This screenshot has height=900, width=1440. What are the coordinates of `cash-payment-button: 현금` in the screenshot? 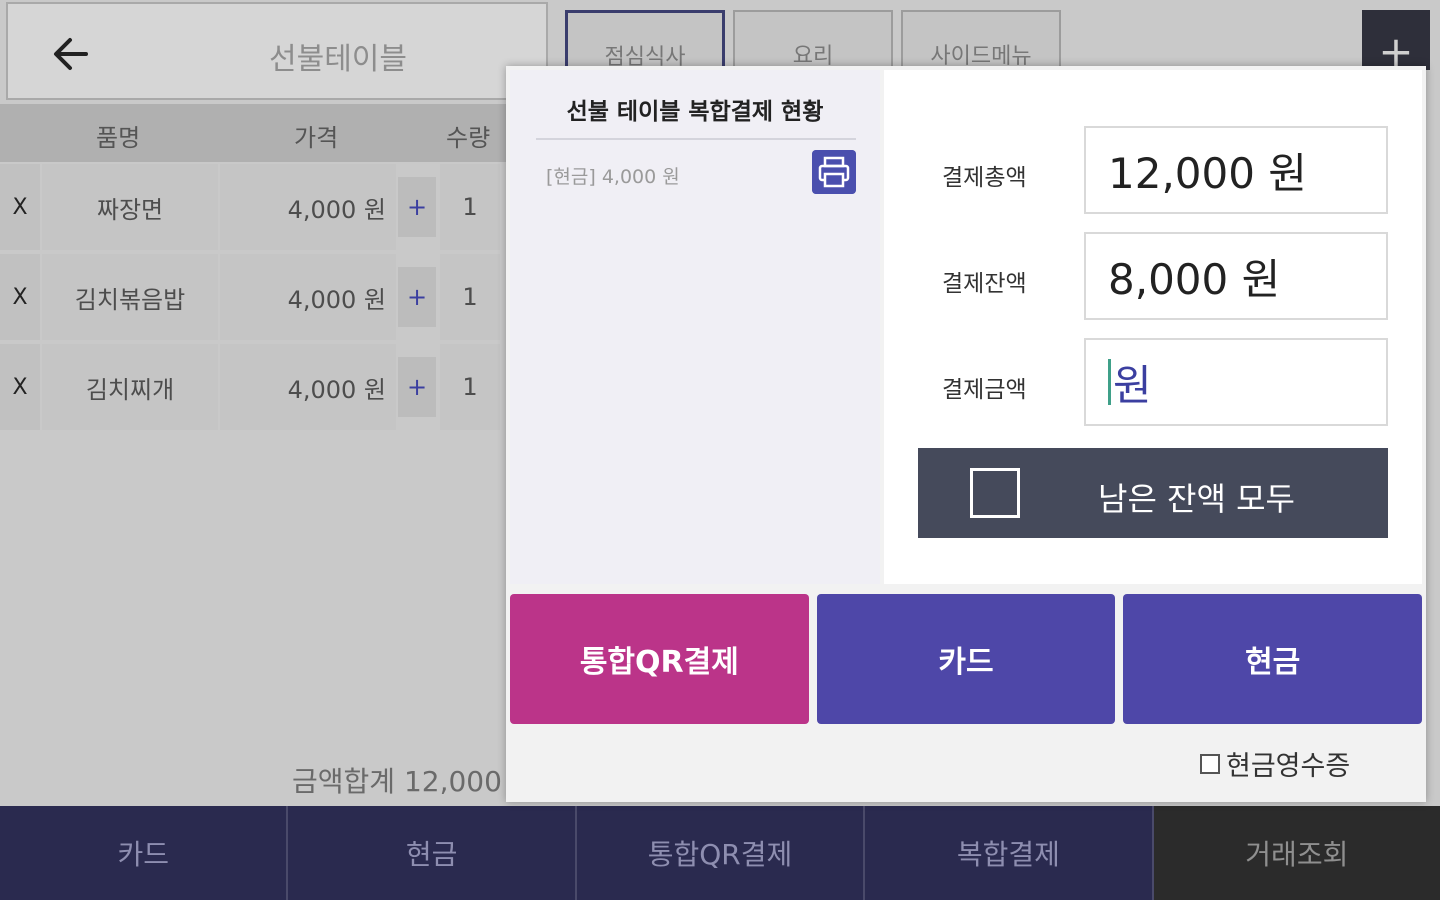 It's located at (1273, 659).